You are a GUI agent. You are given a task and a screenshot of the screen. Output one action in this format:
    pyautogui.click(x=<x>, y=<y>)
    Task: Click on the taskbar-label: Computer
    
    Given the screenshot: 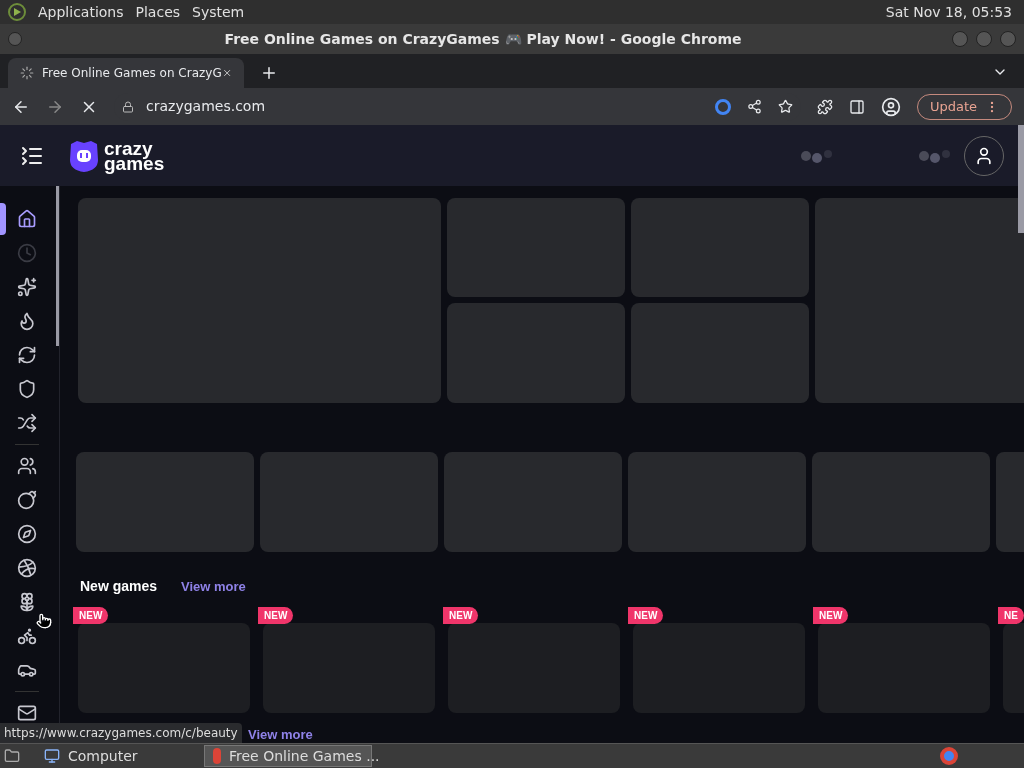 What is the action you would take?
    pyautogui.click(x=103, y=756)
    